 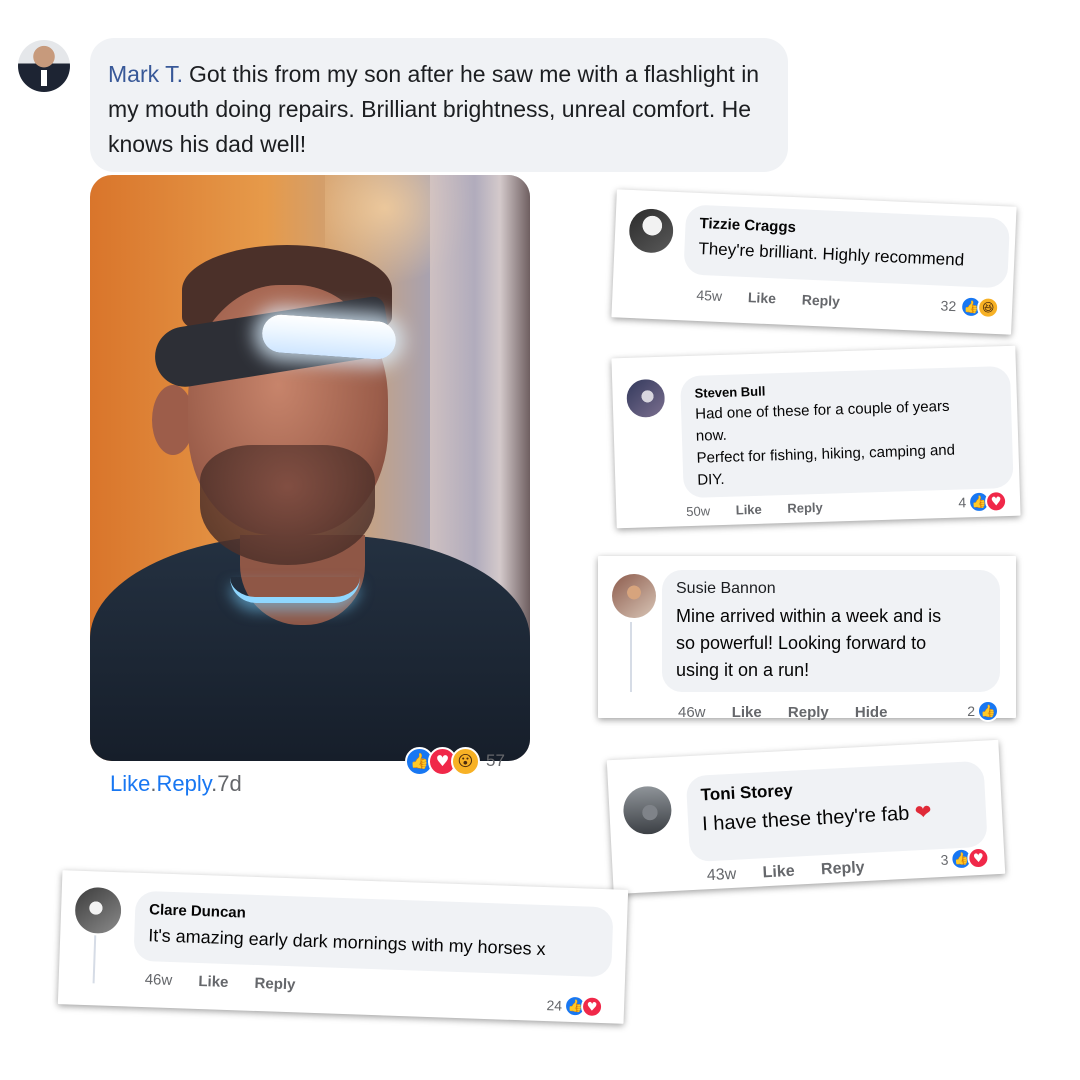 I want to click on comment-hide-link: Hide, so click(x=871, y=712).